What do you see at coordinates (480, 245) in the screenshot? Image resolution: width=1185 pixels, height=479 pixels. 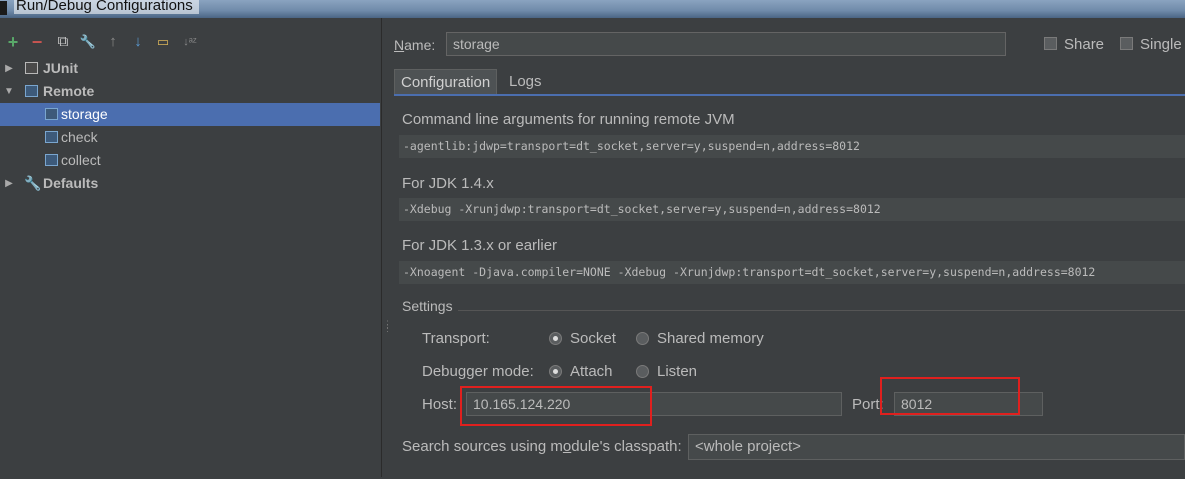 I see `jdk13-label: For JDK 1.3.x or earlier` at bounding box center [480, 245].